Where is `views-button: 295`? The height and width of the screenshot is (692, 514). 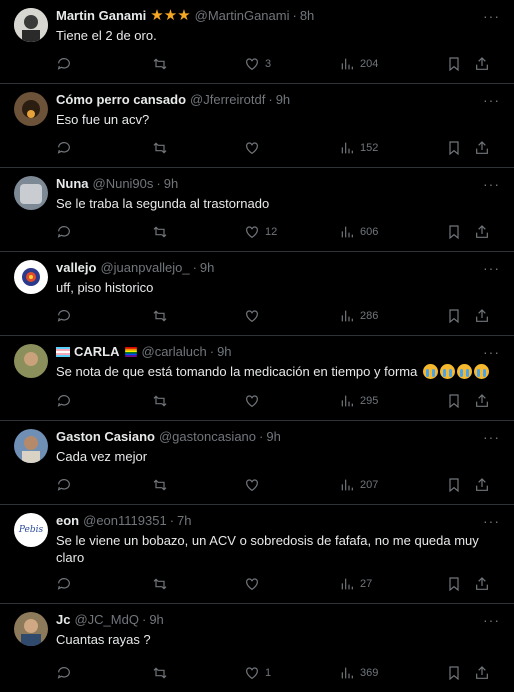
views-button: 295 is located at coordinates (358, 401).